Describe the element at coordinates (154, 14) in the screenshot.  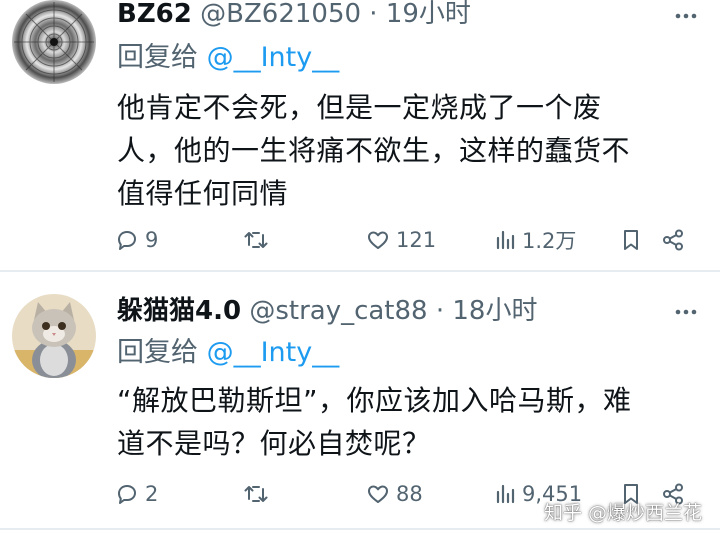
I see `display-name: BZ62` at that location.